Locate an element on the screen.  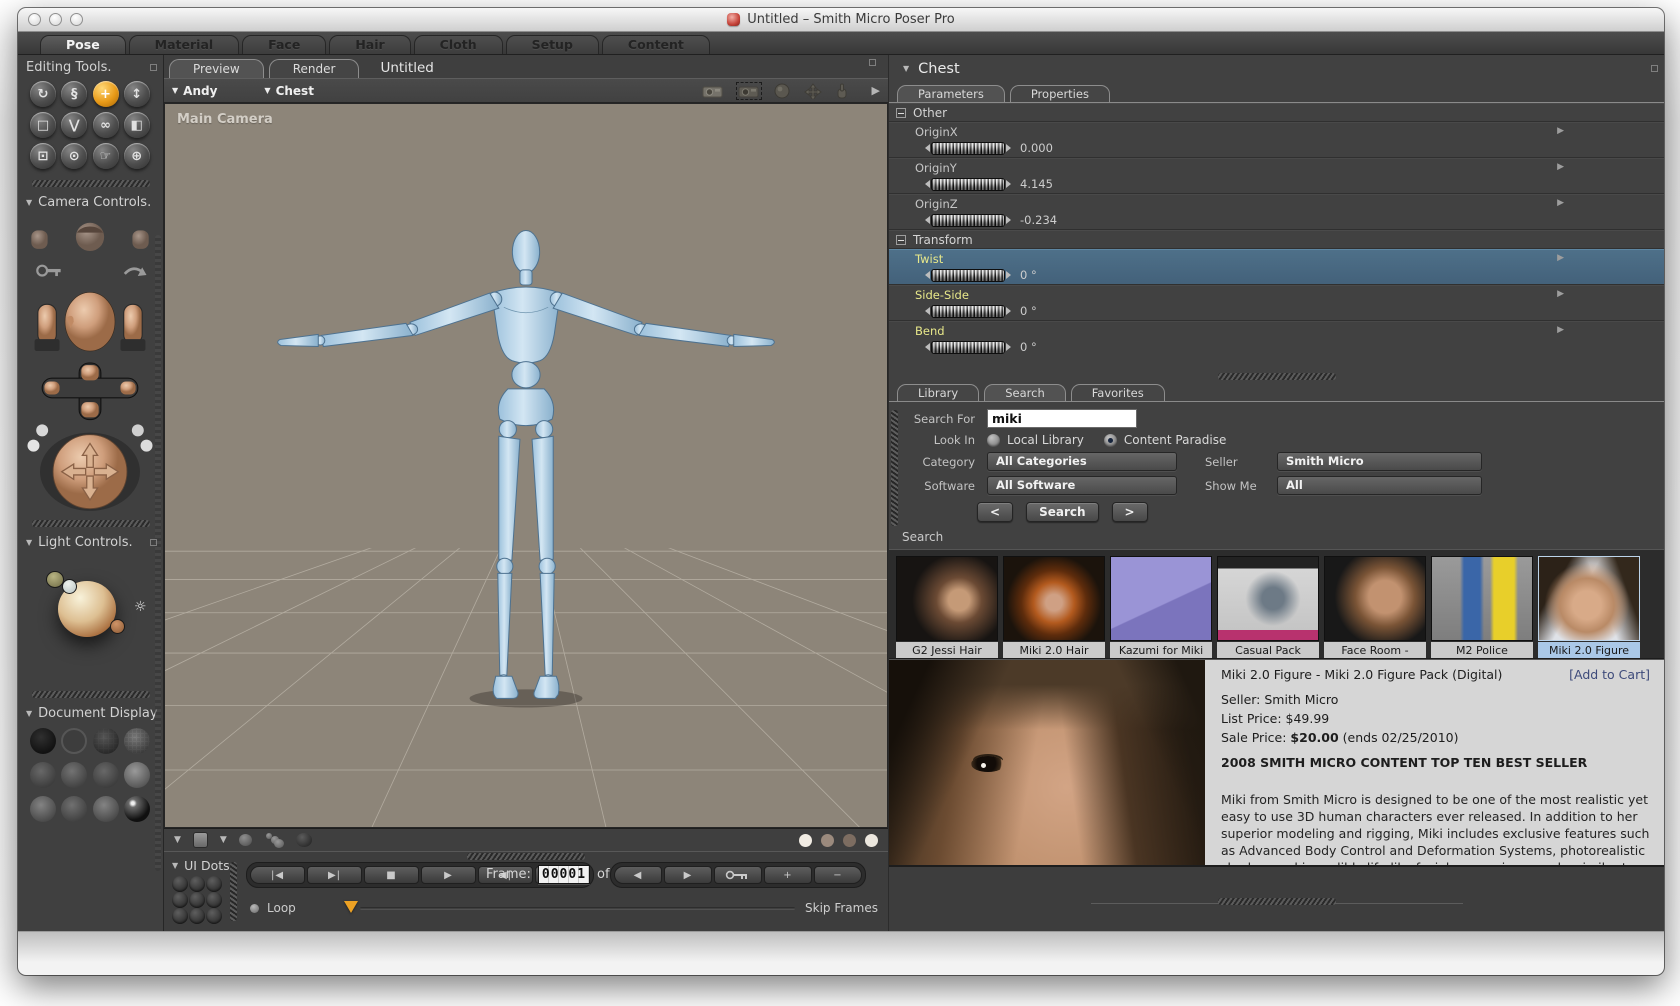
splitter-drag-handle is located at coordinates (1276, 376).